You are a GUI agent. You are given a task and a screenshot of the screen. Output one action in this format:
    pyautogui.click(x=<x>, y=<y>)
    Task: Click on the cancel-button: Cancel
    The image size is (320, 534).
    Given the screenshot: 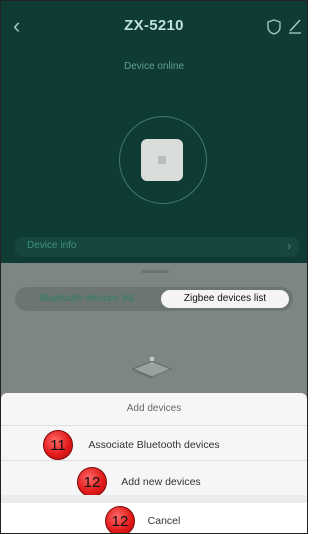 What is the action you would take?
    pyautogui.click(x=154, y=521)
    